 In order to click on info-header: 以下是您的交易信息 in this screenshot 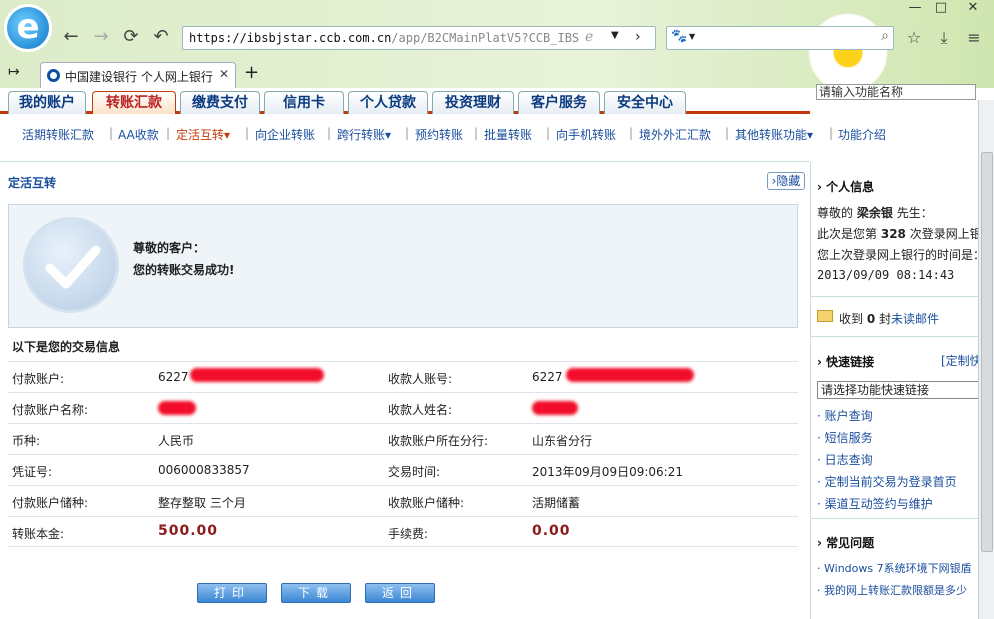, I will do `click(66, 347)`.